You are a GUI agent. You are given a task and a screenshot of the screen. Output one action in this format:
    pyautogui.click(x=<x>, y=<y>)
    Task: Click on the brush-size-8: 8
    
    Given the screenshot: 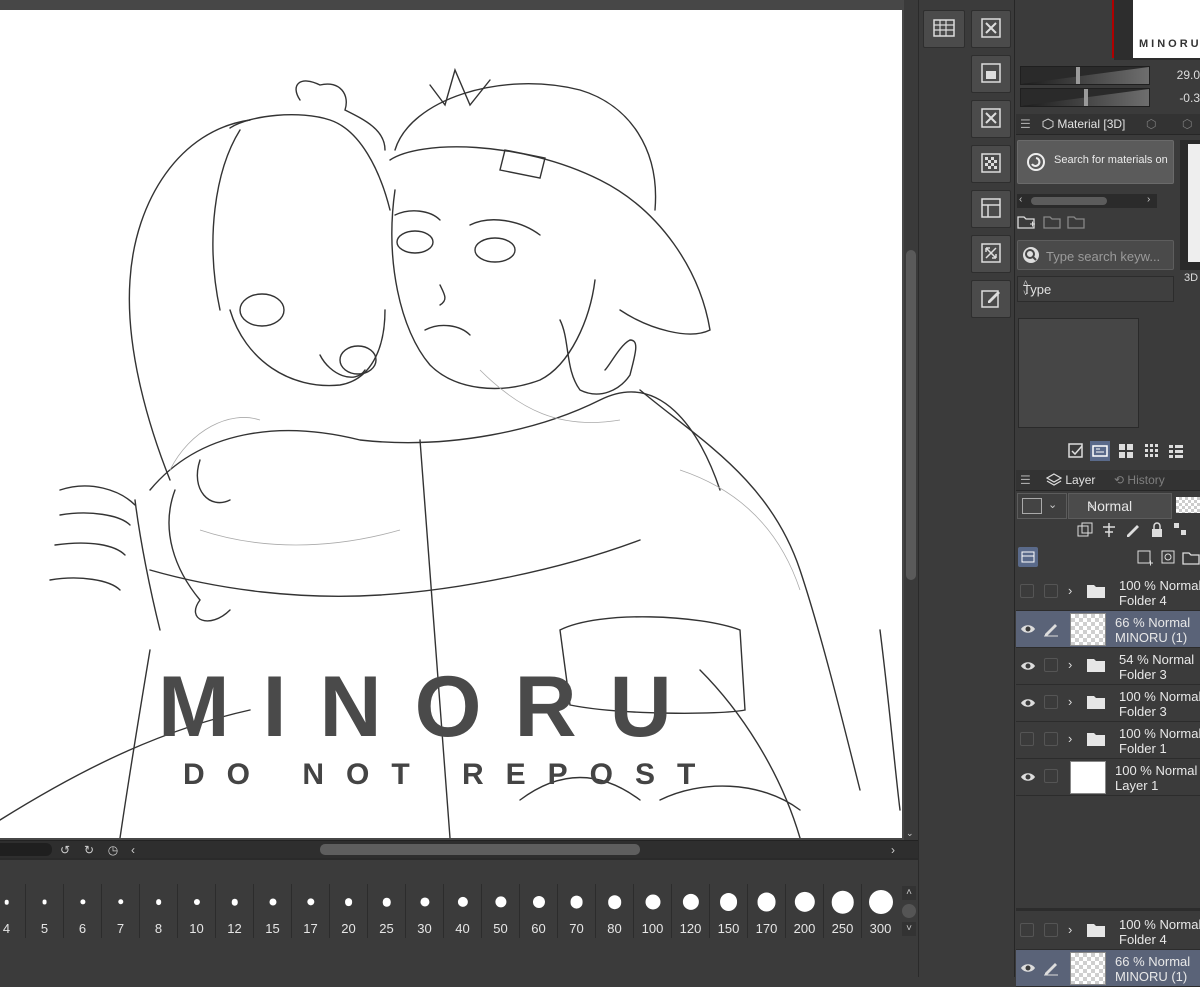 What is the action you would take?
    pyautogui.click(x=158, y=911)
    